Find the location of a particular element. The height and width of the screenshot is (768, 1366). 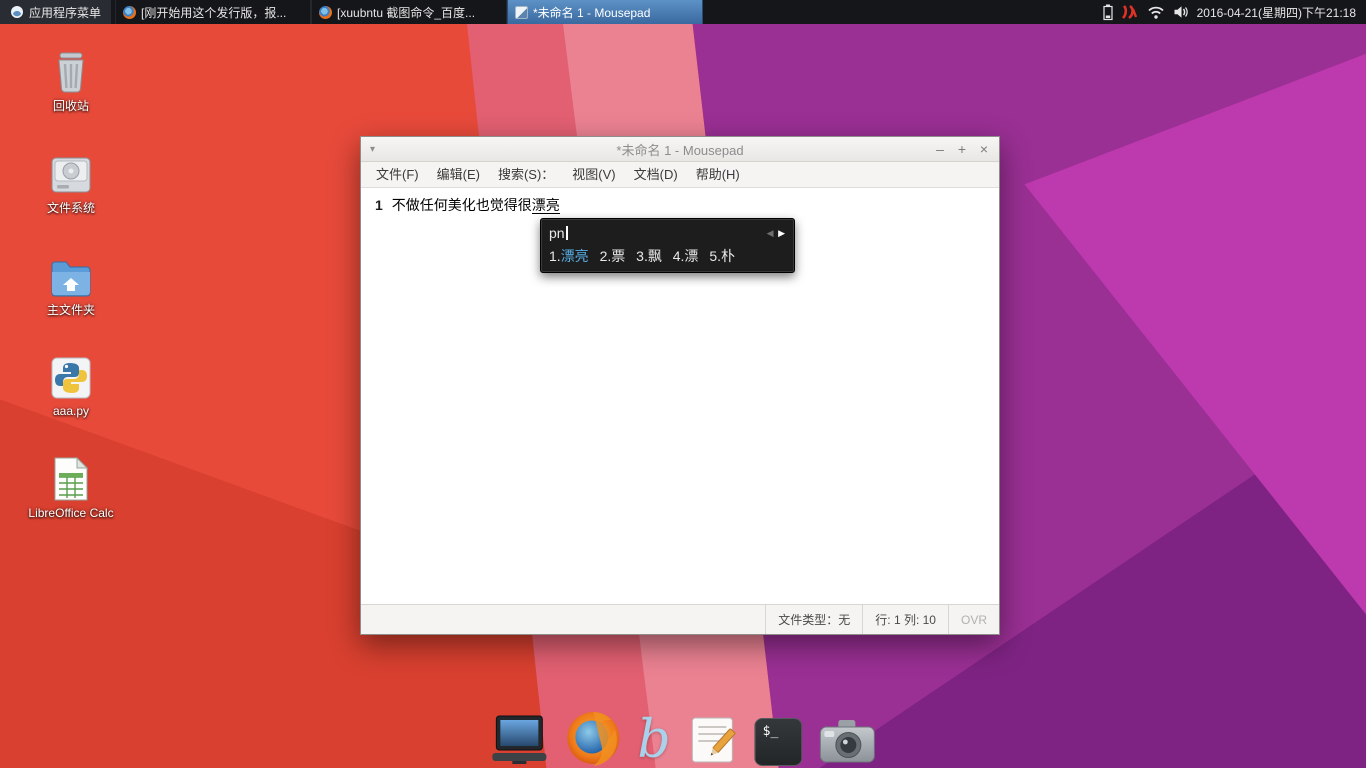

ime-candidate-4: 4.漂 is located at coordinates (686, 256).